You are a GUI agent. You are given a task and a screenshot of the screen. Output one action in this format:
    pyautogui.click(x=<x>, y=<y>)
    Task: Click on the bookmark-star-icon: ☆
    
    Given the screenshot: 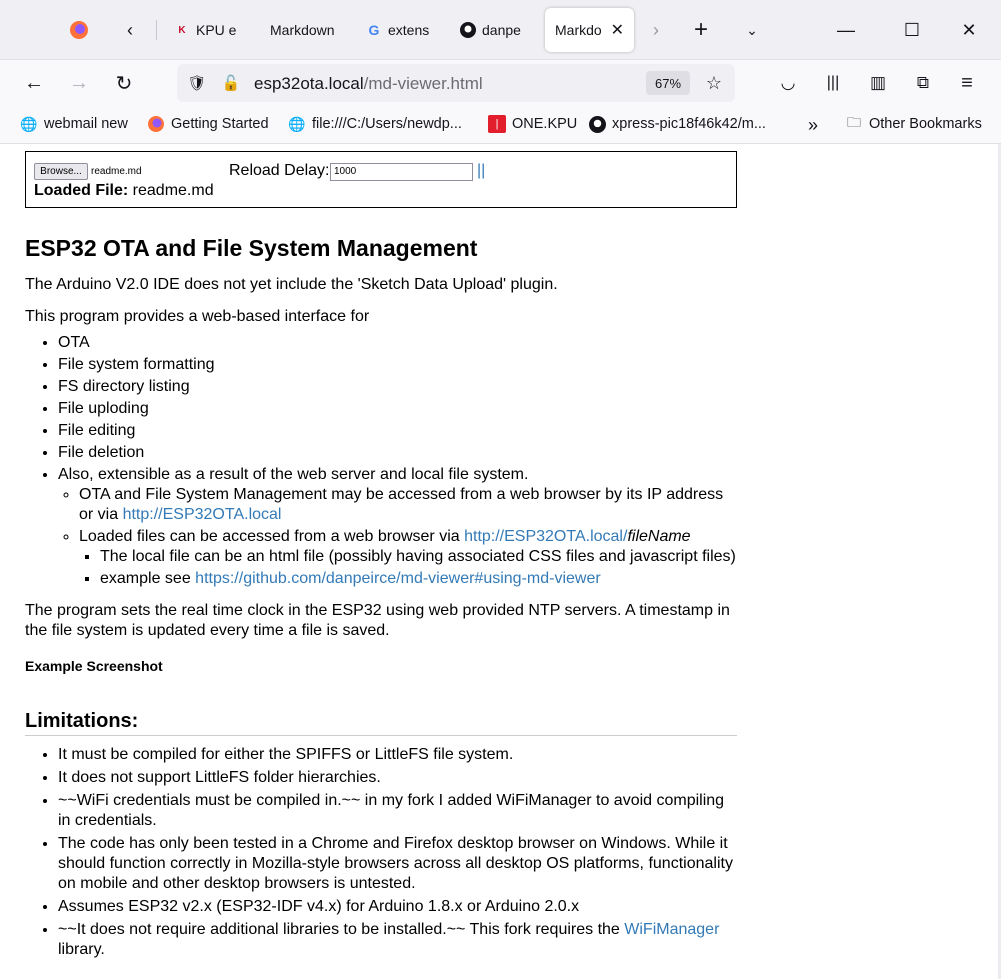 What is the action you would take?
    pyautogui.click(x=714, y=83)
    